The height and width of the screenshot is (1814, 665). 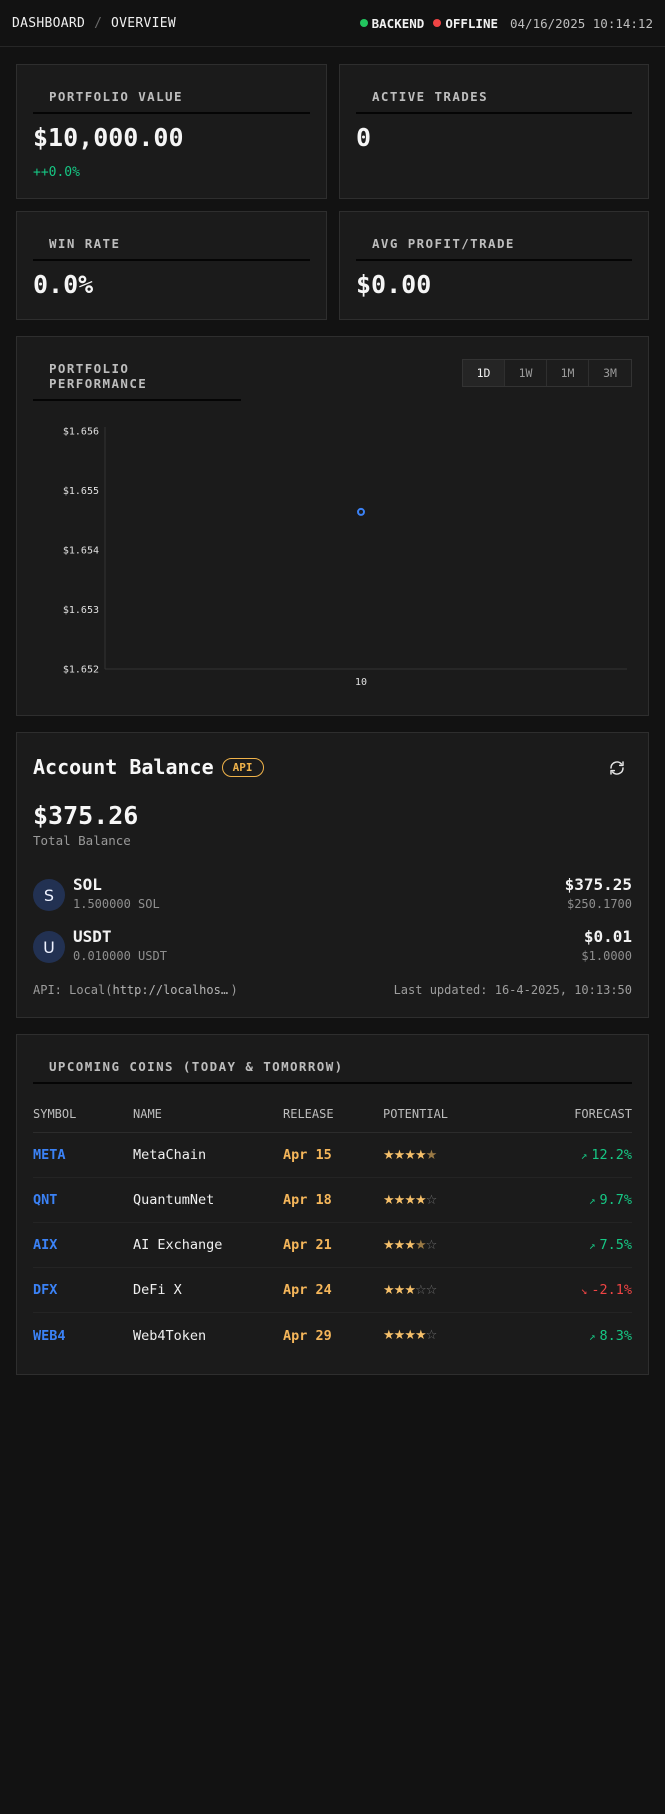 What do you see at coordinates (83, 1290) in the screenshot?
I see `coin-symbol: DFX` at bounding box center [83, 1290].